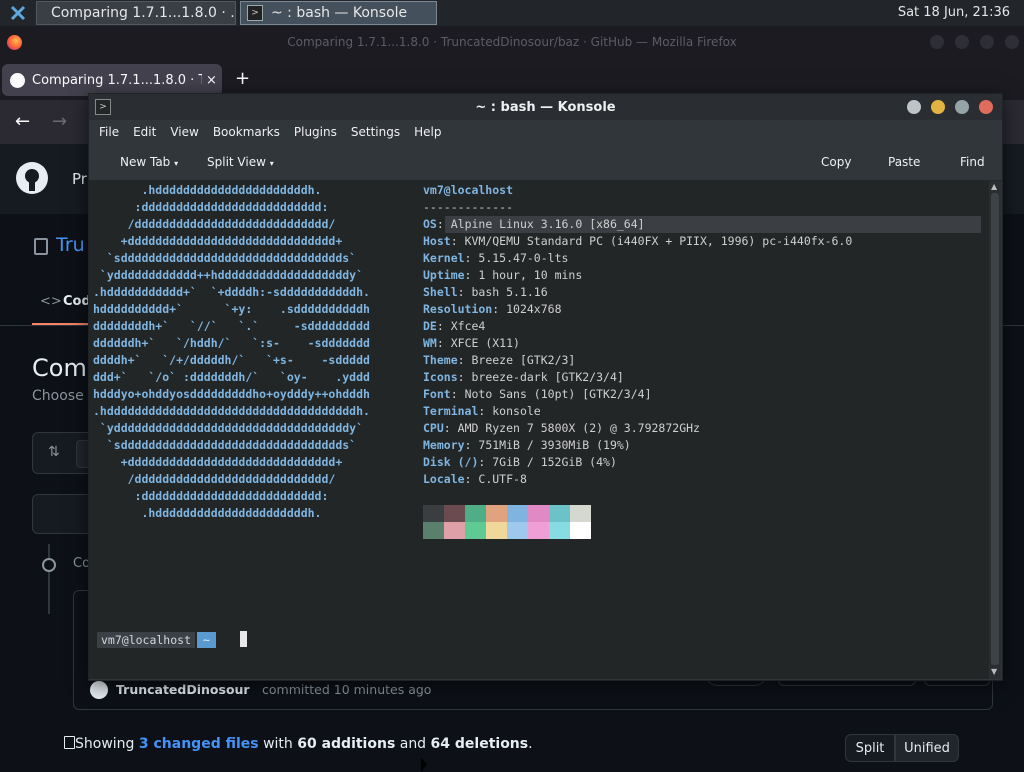 The image size is (1024, 772). Describe the element at coordinates (437, 394) in the screenshot. I see `fetch-info-key: Font` at that location.